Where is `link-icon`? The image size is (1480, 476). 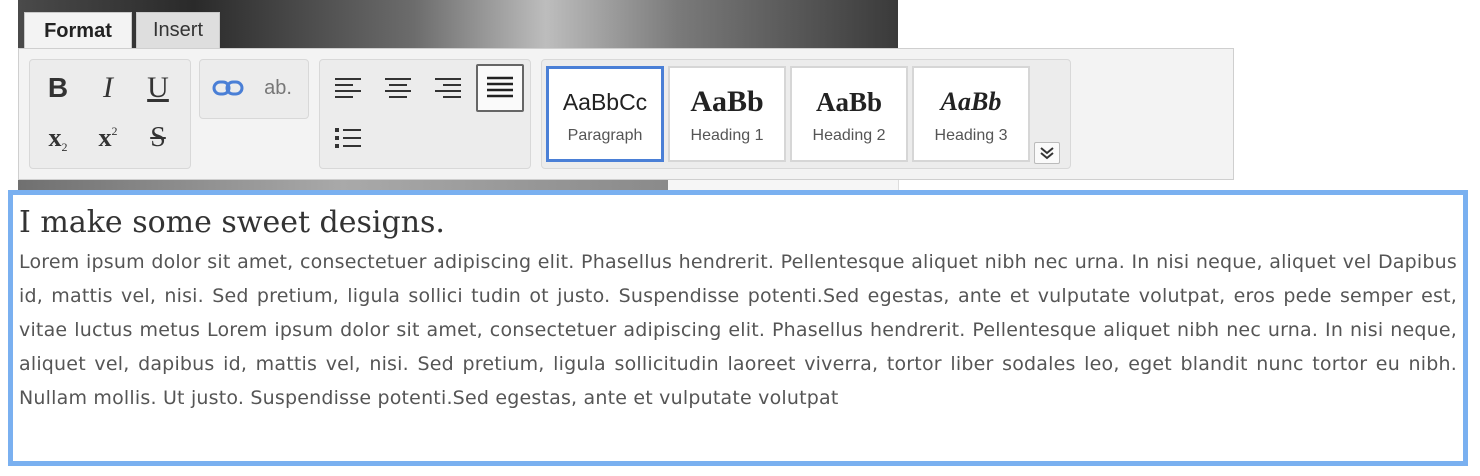 link-icon is located at coordinates (228, 88).